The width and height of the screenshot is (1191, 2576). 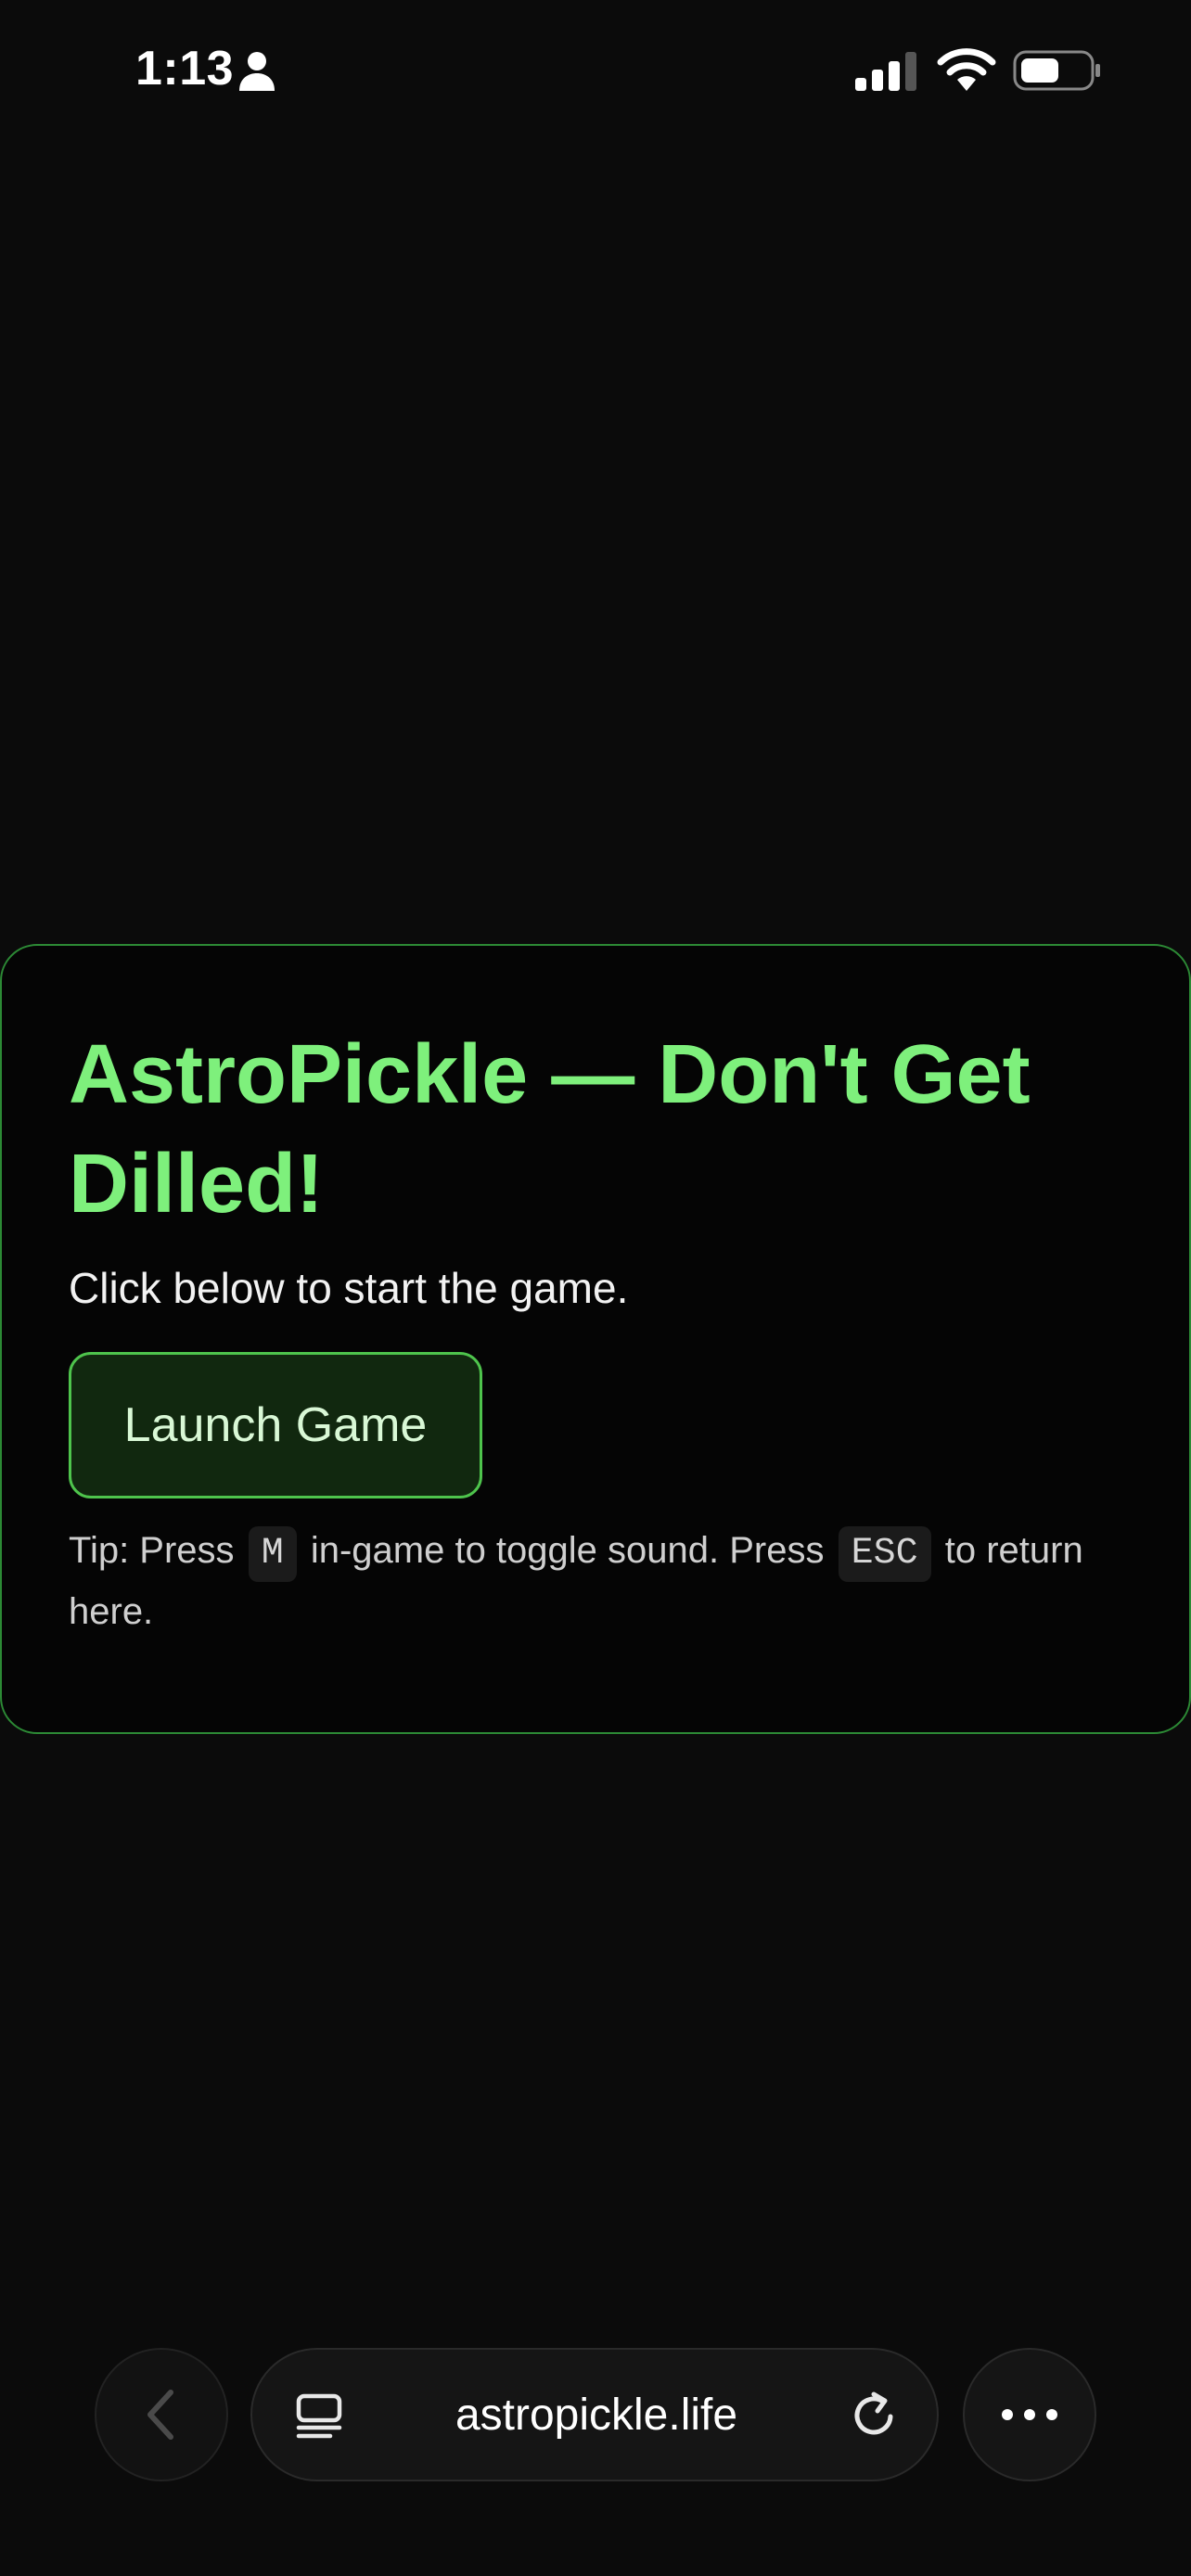 I want to click on cellular-signal-icon, so click(x=885, y=71).